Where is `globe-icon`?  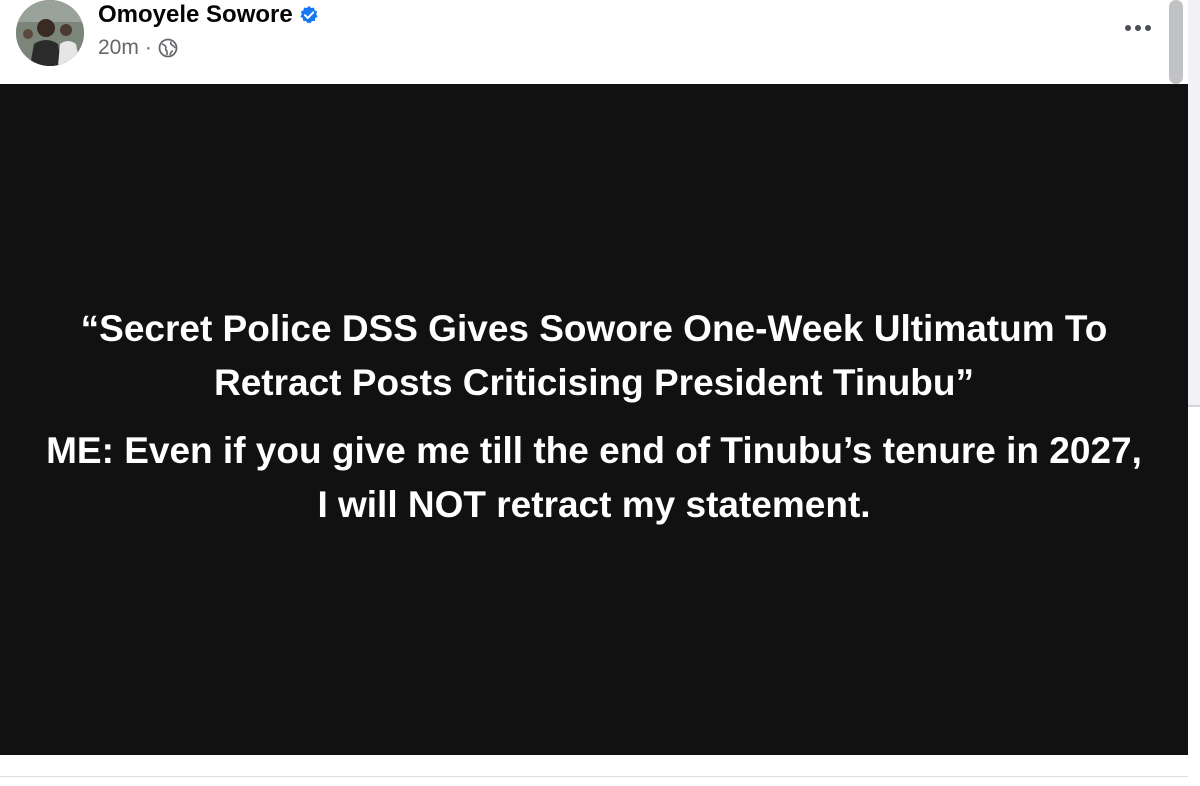 globe-icon is located at coordinates (168, 48).